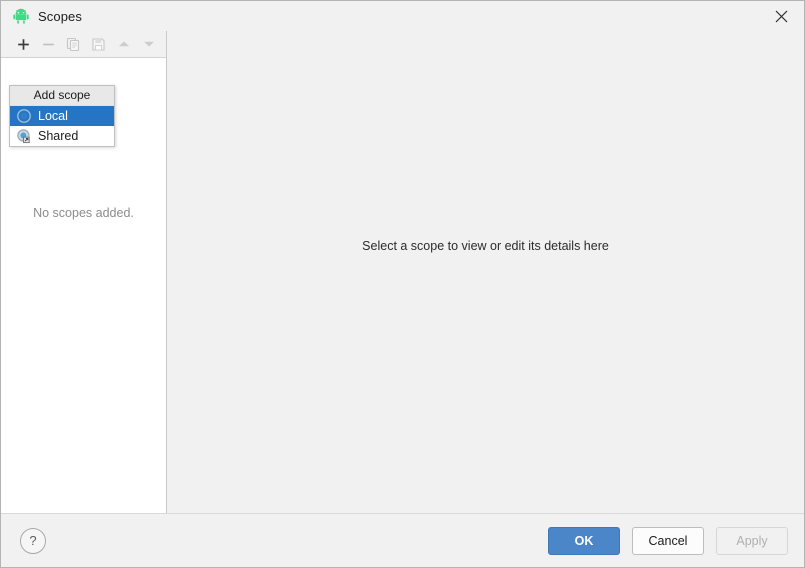 This screenshot has width=805, height=568. I want to click on popup-item-shared: Shared, so click(62, 136).